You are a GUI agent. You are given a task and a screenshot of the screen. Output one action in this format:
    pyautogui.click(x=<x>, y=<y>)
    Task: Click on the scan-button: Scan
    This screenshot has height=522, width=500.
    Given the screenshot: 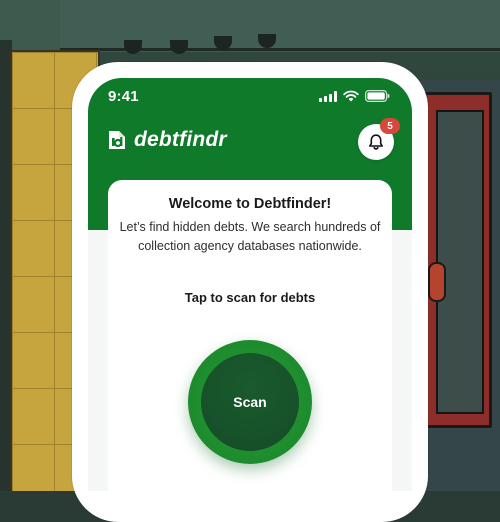 What is the action you would take?
    pyautogui.click(x=250, y=402)
    